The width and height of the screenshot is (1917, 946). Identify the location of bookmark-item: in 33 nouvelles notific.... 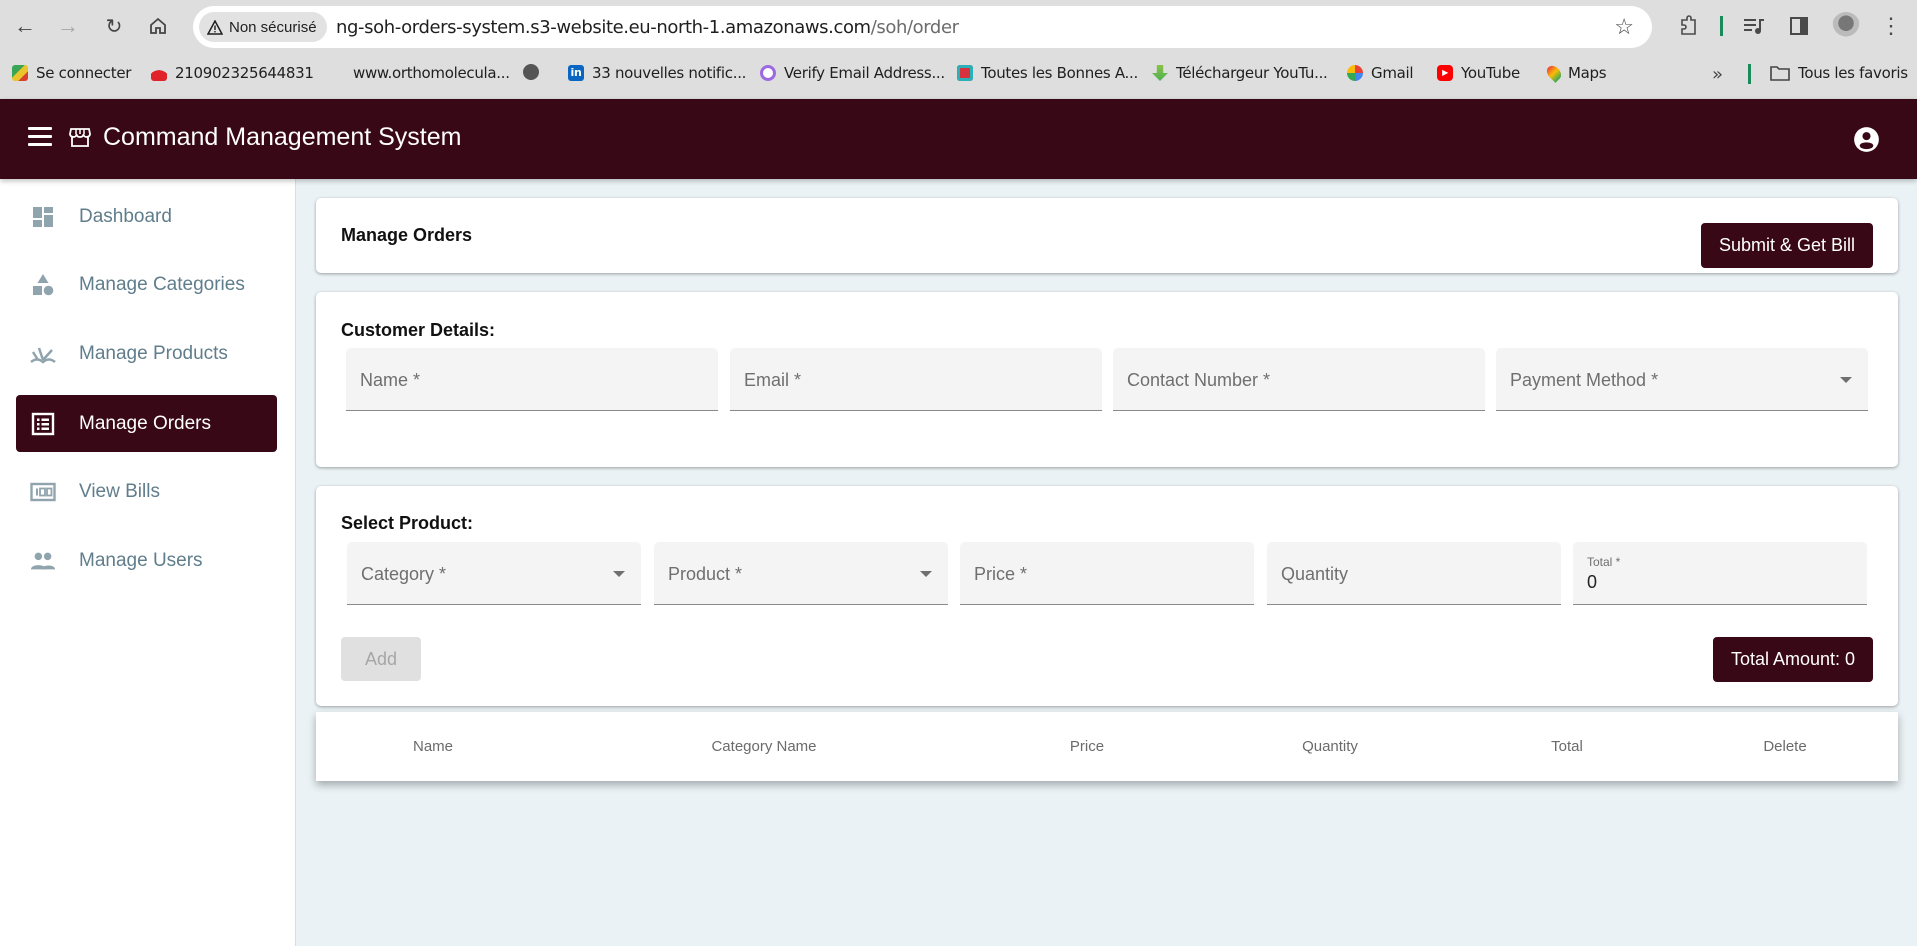
(657, 73).